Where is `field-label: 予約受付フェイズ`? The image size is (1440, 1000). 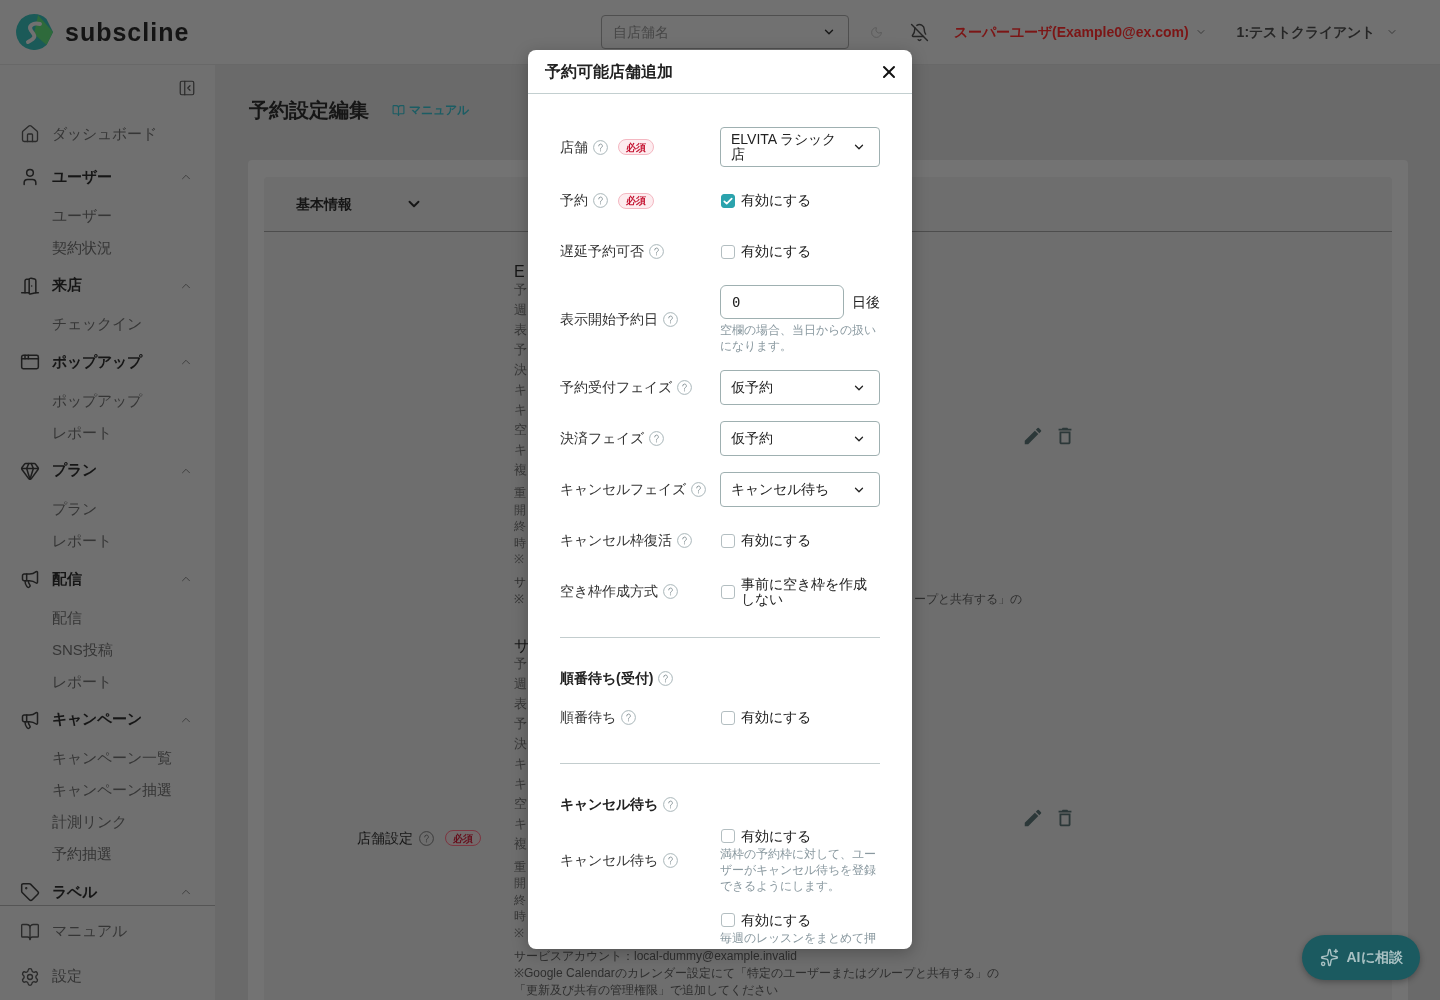
field-label: 予約受付フェイズ is located at coordinates (616, 387).